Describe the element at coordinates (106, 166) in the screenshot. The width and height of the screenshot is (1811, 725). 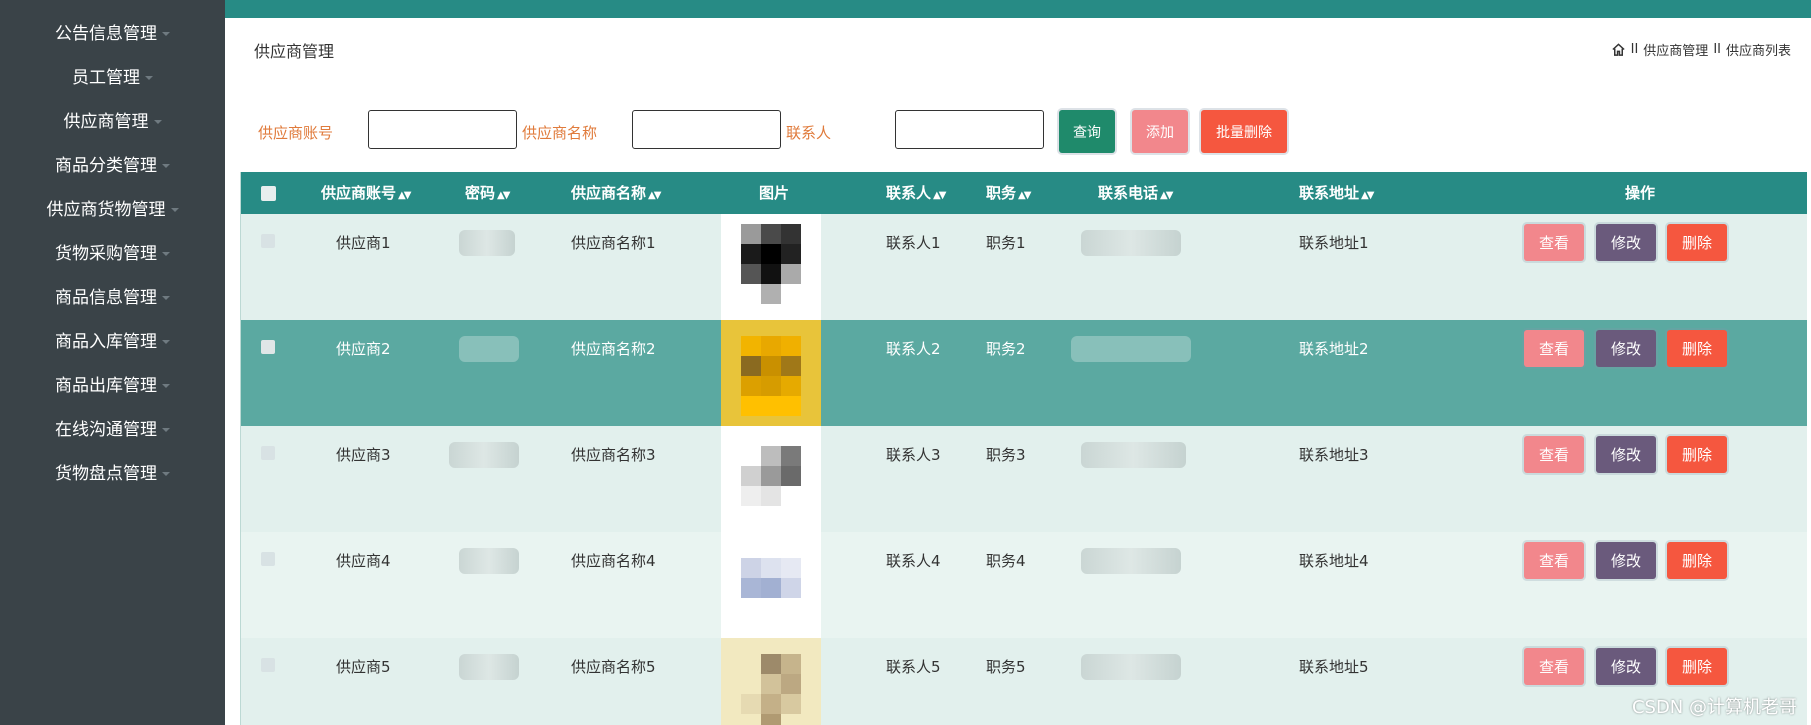
I see `sidebar-item-label: 商品分类管理` at that location.